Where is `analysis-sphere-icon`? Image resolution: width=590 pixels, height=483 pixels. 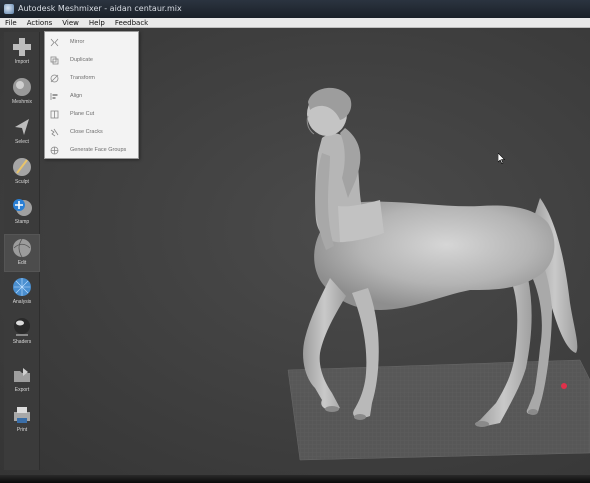
analysis-sphere-icon is located at coordinates (22, 287).